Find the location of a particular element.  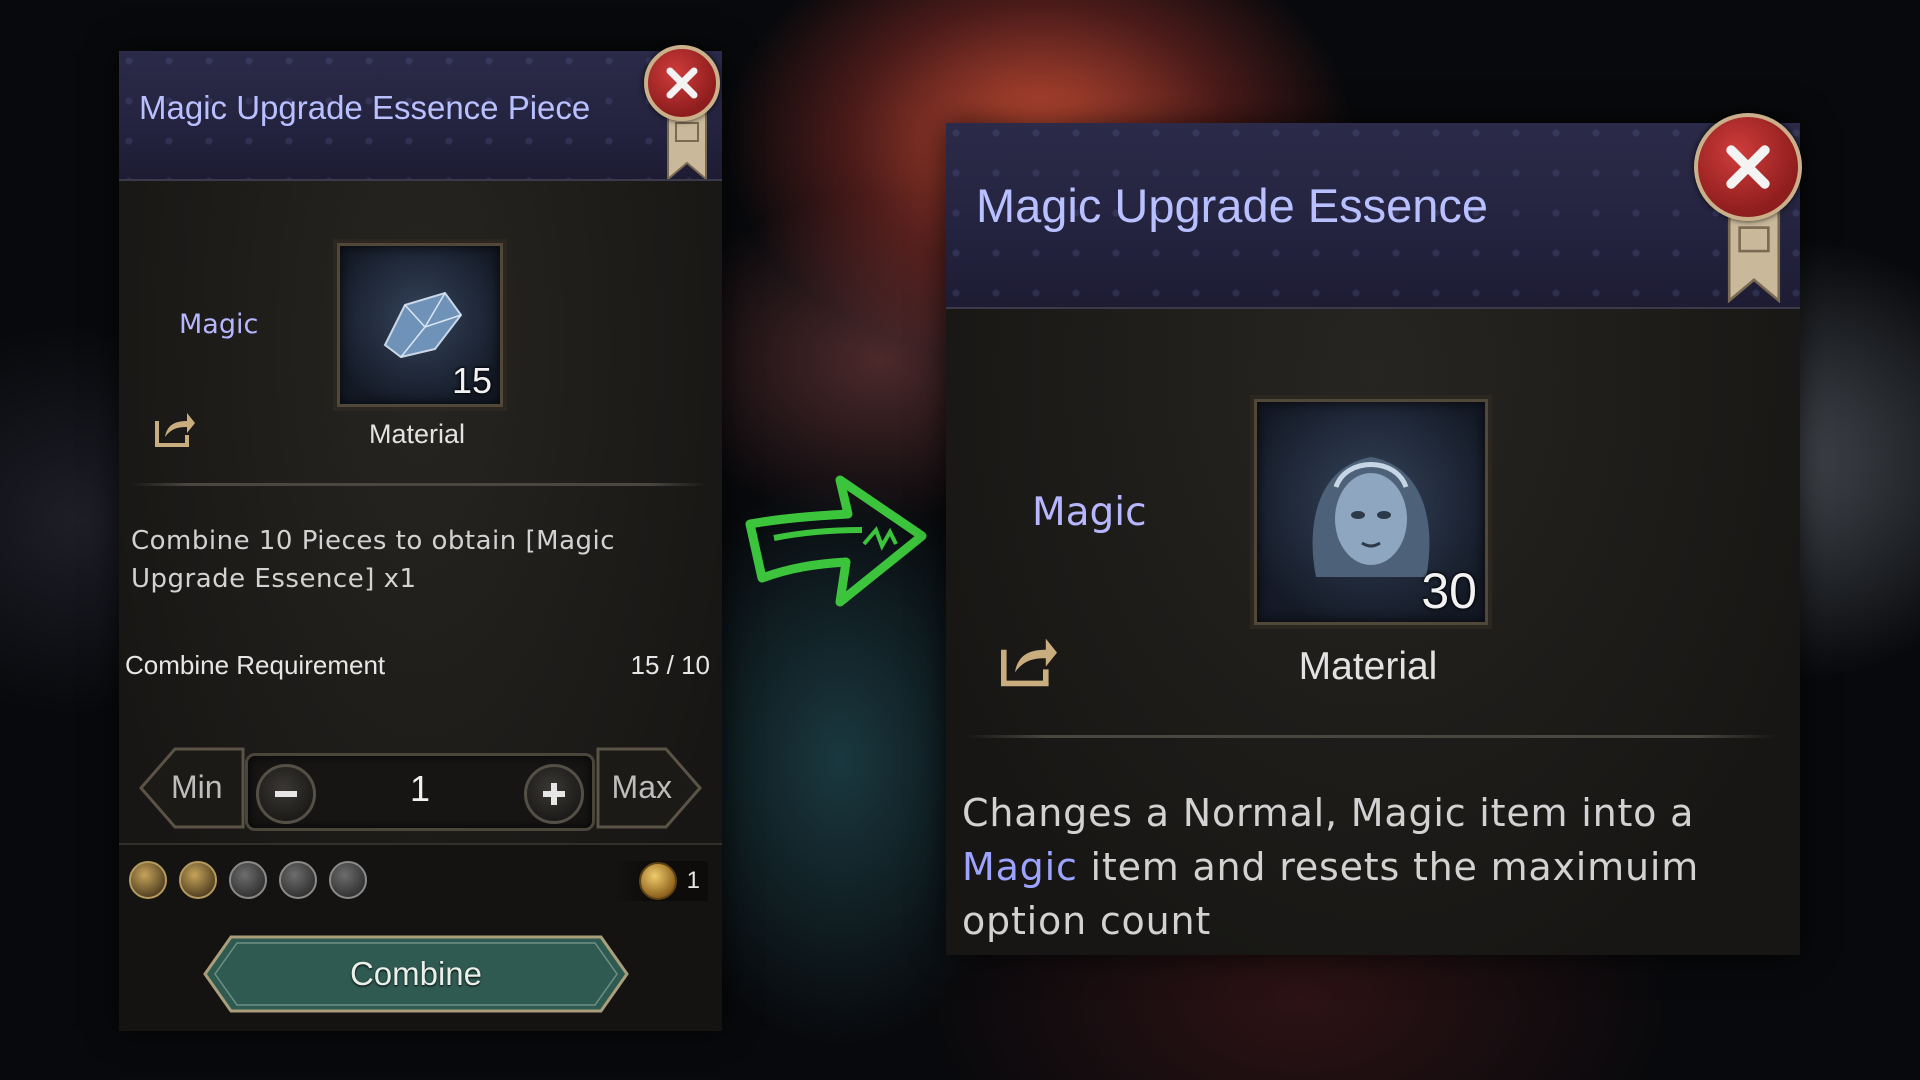

panel-title: Magic Upgrade Essence is located at coordinates (1232, 205).